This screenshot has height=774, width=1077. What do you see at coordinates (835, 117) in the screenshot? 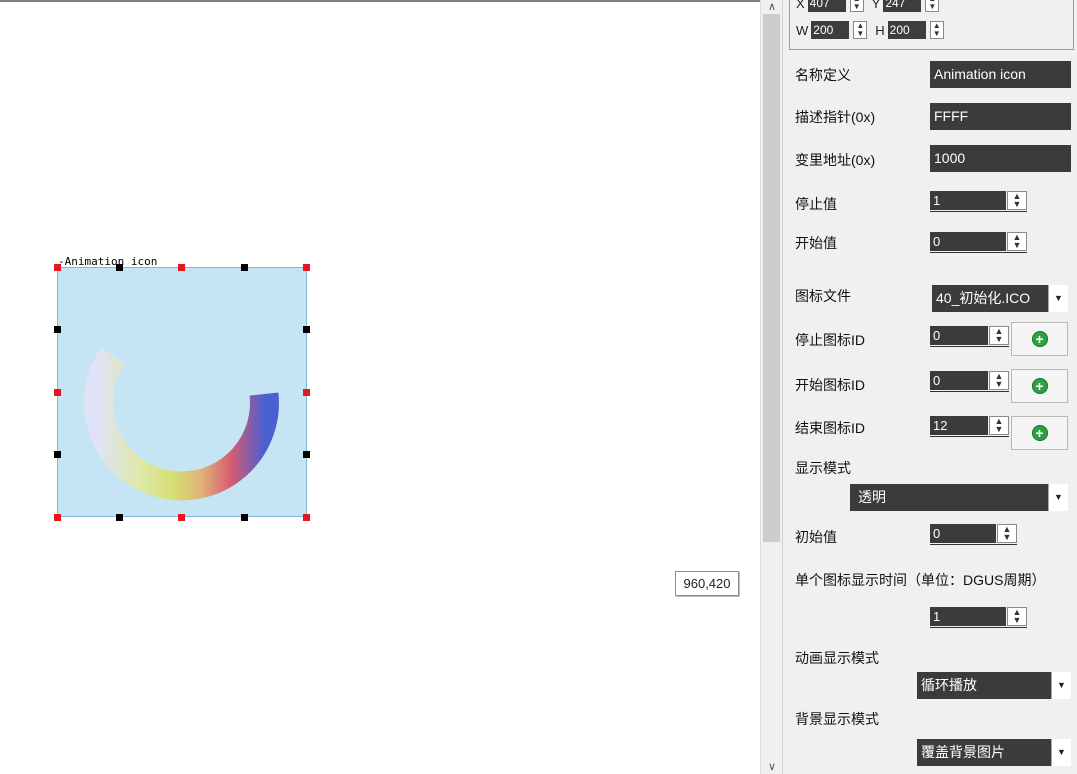
I see `desc-pointer-label: 描述指针(0x)` at bounding box center [835, 117].